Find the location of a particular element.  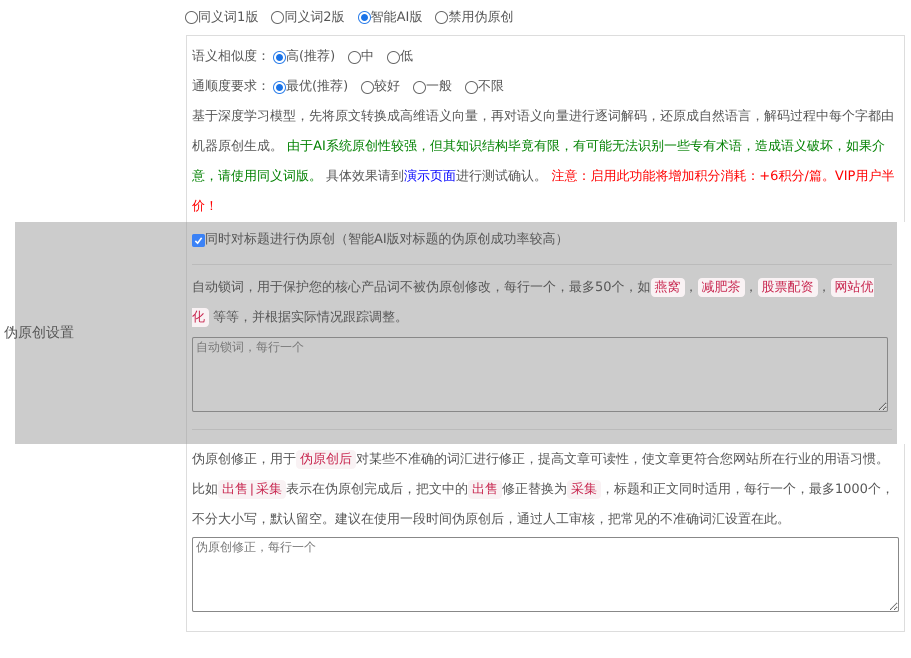

check-icon is located at coordinates (198, 240).